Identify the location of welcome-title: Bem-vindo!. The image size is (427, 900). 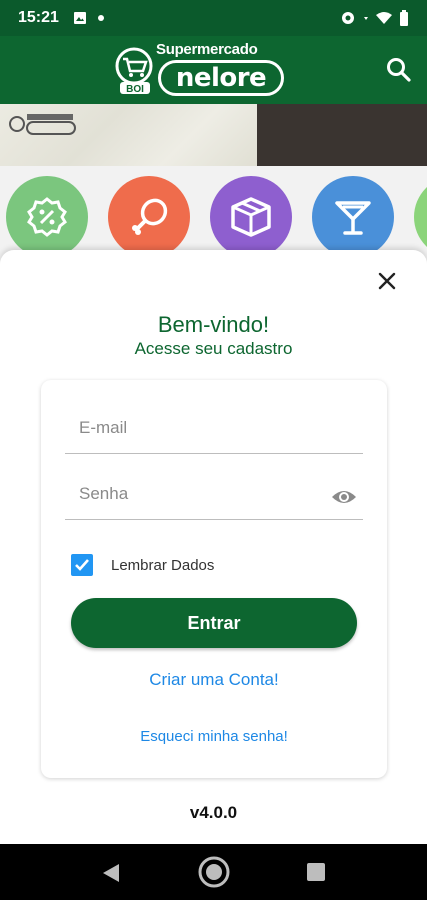
(213, 324).